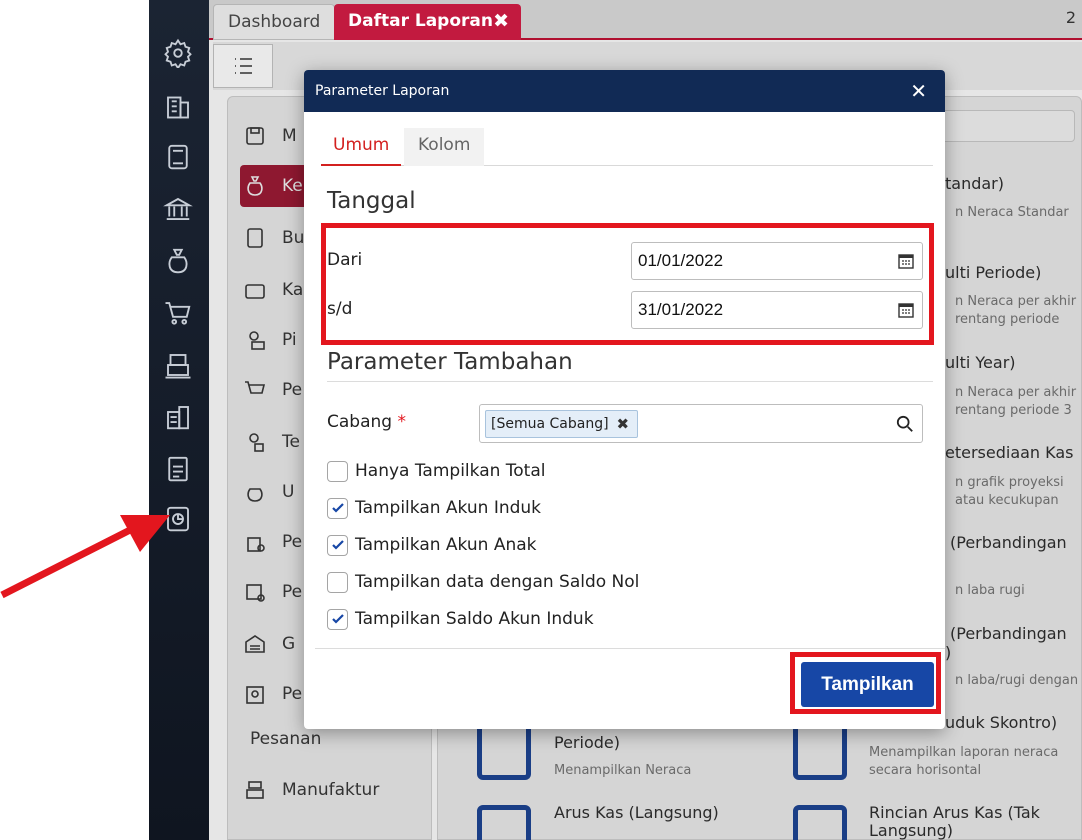 This screenshot has width=1082, height=840. Describe the element at coordinates (401, 422) in the screenshot. I see `required-marker: *` at that location.